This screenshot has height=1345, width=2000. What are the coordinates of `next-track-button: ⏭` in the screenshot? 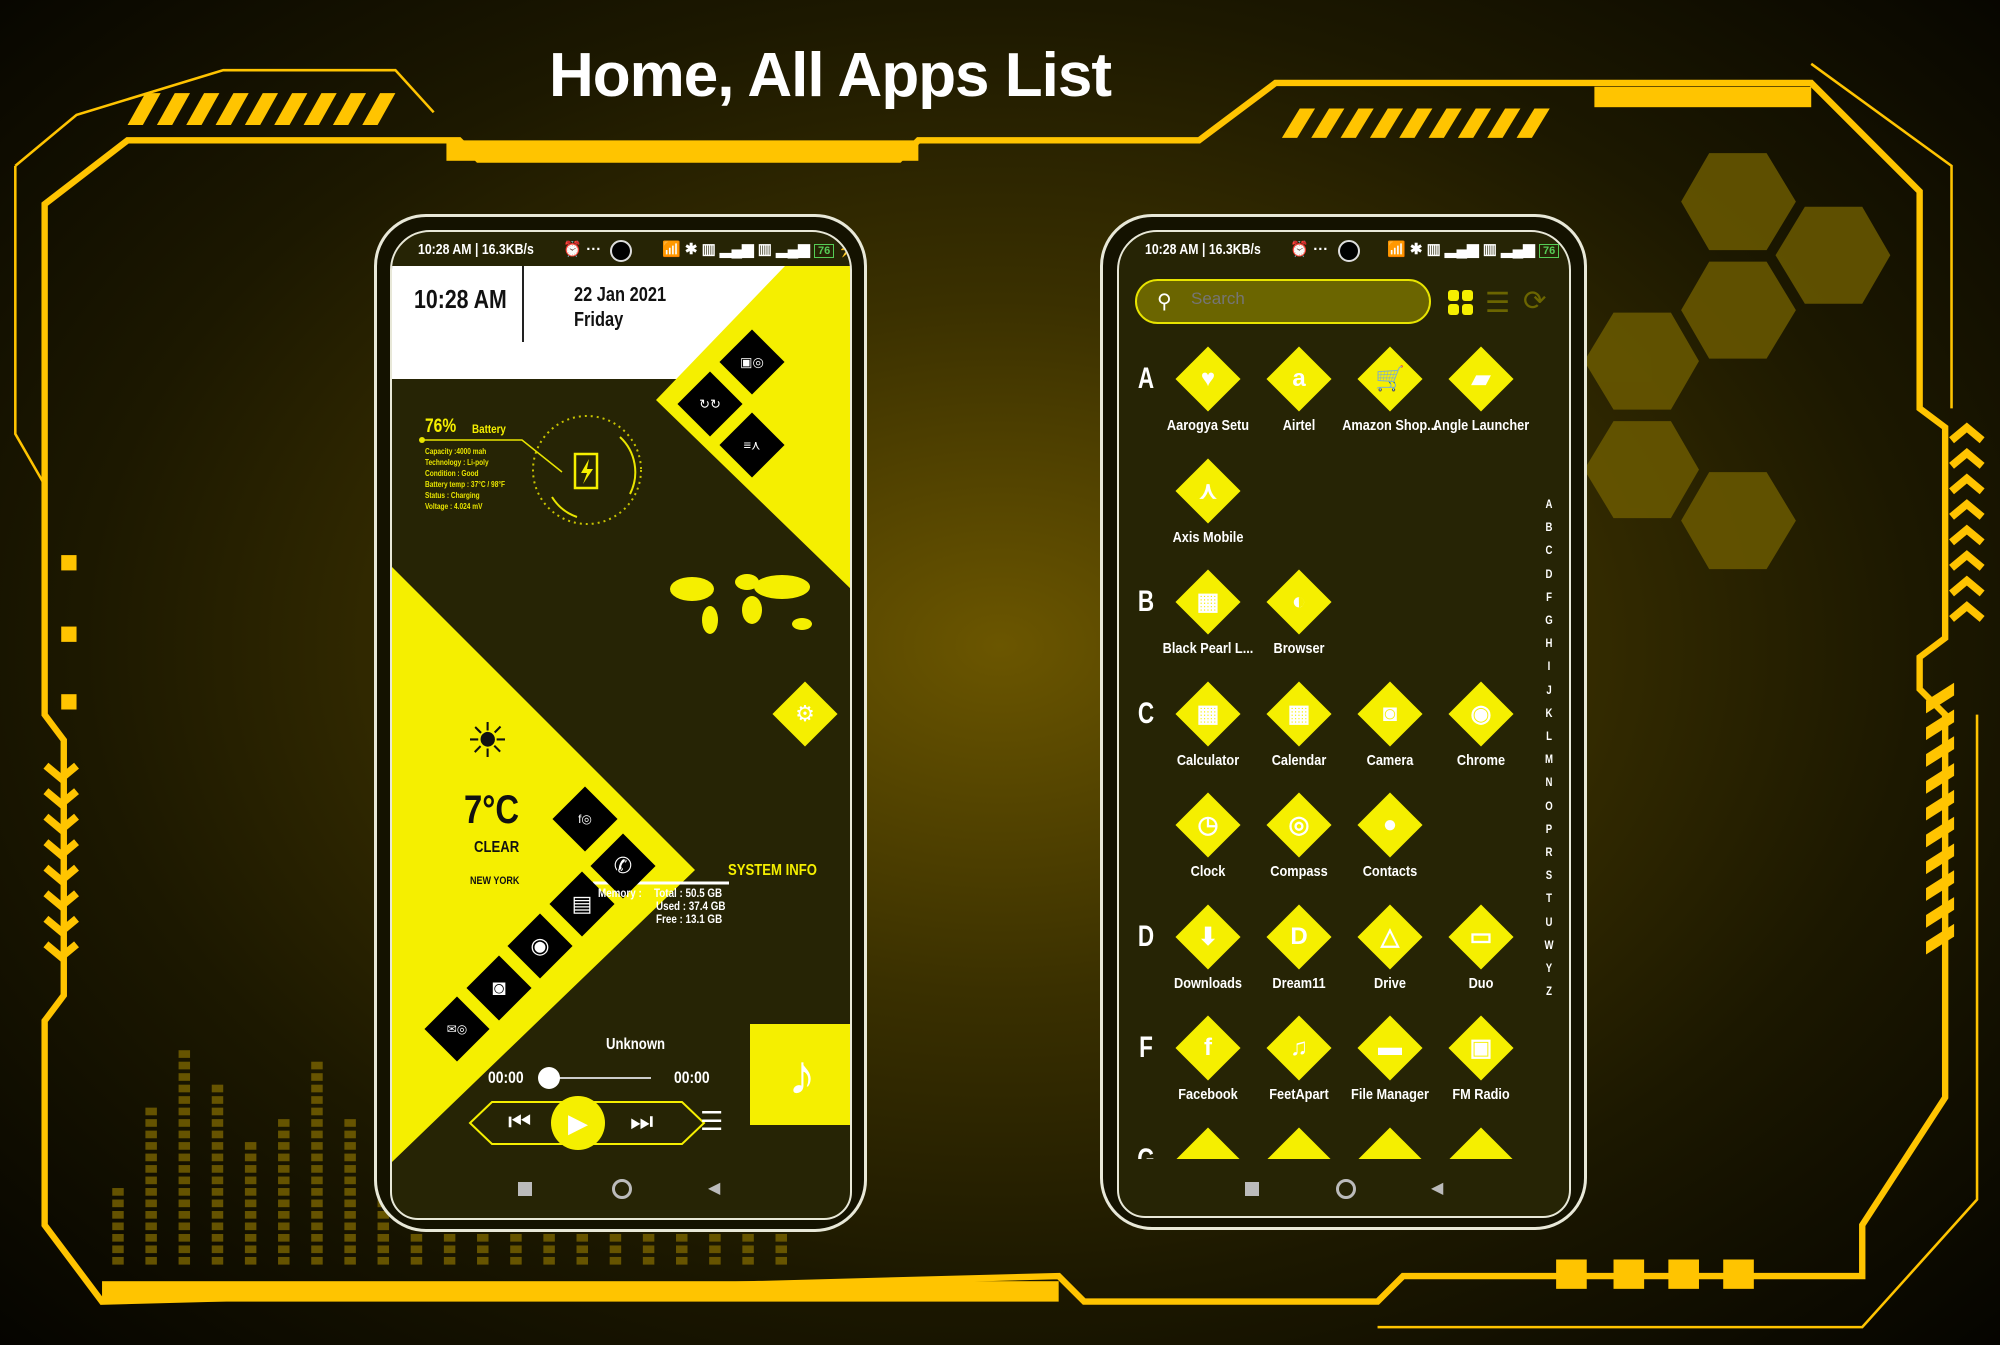 It's located at (641, 1121).